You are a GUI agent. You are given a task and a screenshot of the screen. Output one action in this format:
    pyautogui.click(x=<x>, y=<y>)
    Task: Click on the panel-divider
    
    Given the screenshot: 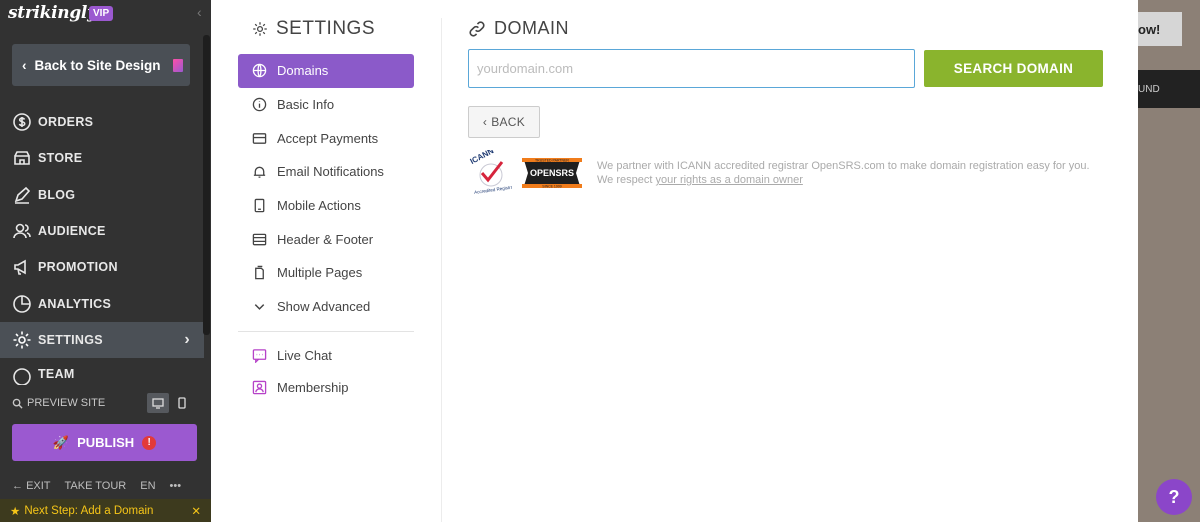 What is the action you would take?
    pyautogui.click(x=441, y=270)
    